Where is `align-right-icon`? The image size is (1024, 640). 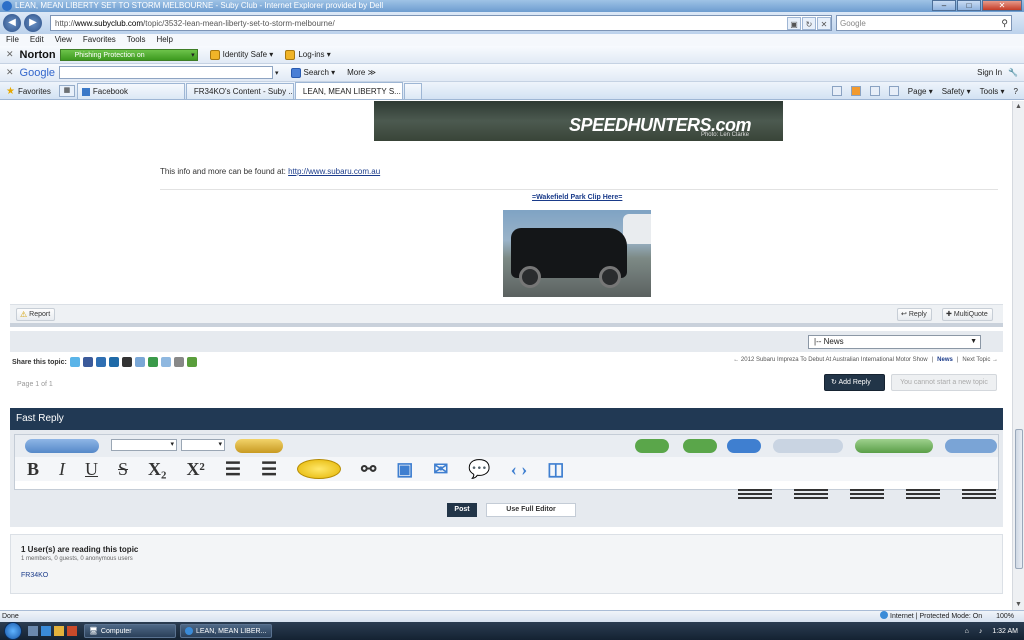
align-right-icon is located at coordinates (979, 494).